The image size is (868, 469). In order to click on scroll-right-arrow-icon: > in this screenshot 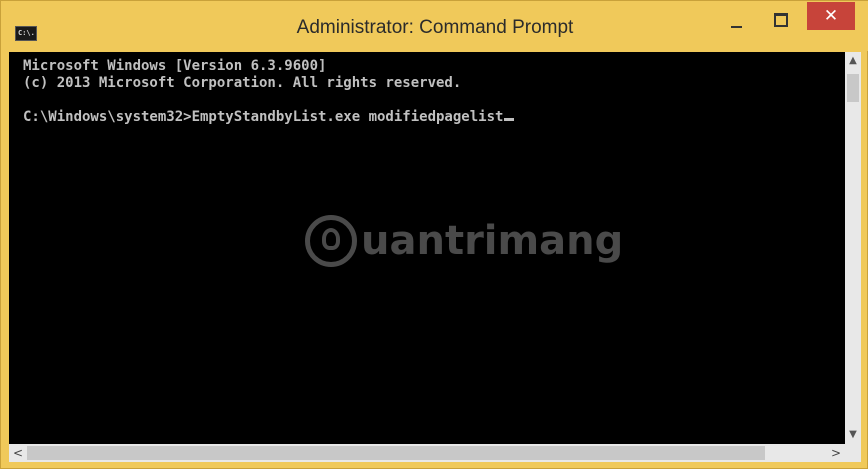, I will do `click(836, 453)`.